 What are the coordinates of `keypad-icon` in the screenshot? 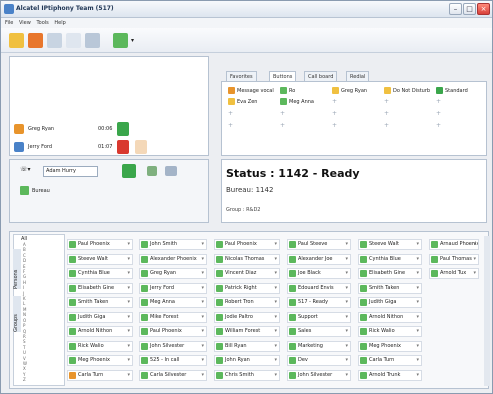 It's located at (171, 171).